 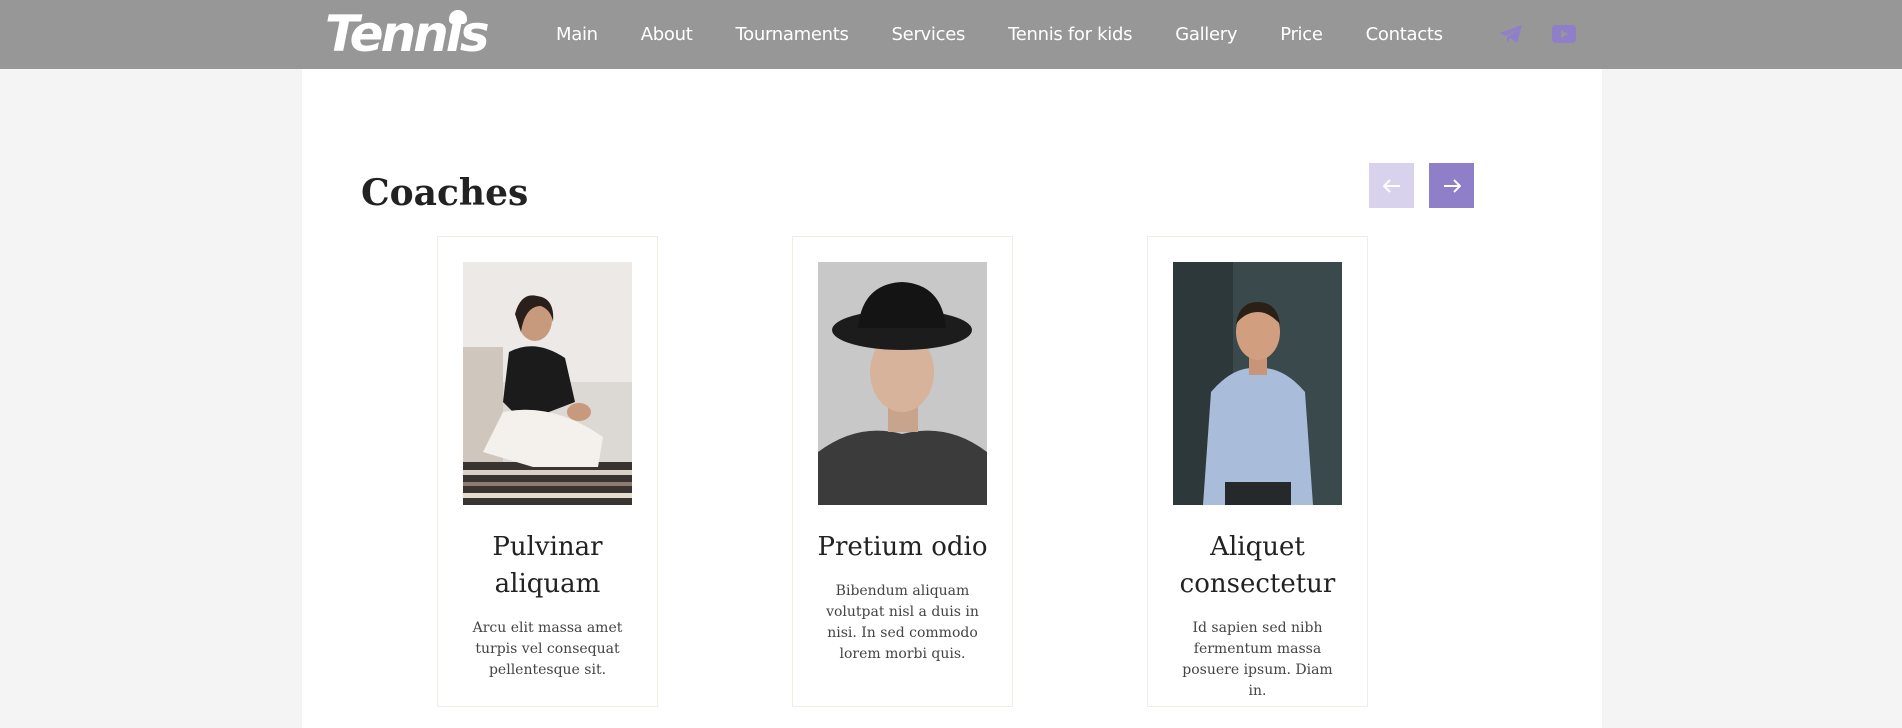 What do you see at coordinates (547, 565) in the screenshot?
I see `coach-name: Pulvinar aliquam` at bounding box center [547, 565].